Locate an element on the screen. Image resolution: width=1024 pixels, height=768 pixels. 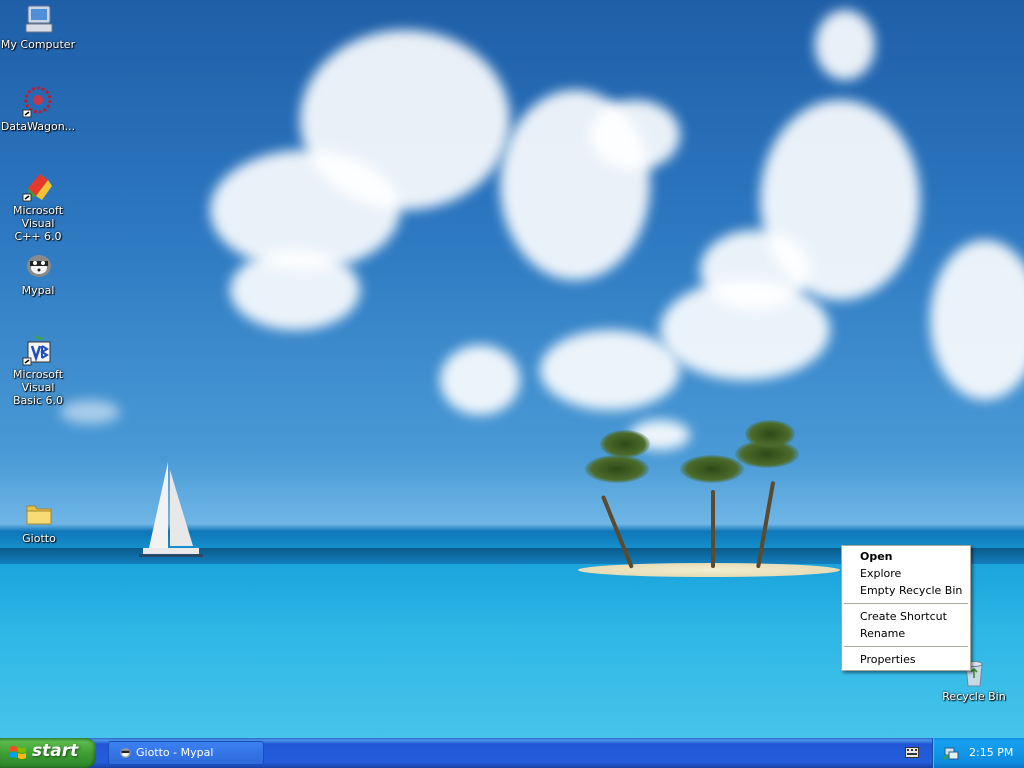
menu-item-create-shortcut: Create Shortcut is located at coordinates (912, 617).